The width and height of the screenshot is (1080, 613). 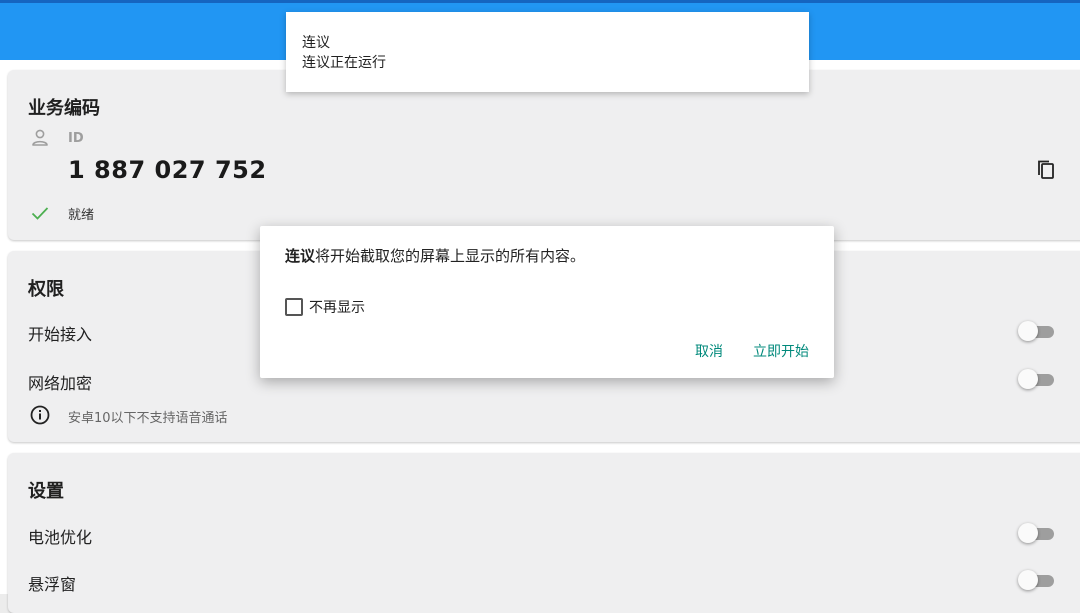 I want to click on dialog-message: 连议将开始截取您的屏幕上显示的所有内容。, so click(x=435, y=255).